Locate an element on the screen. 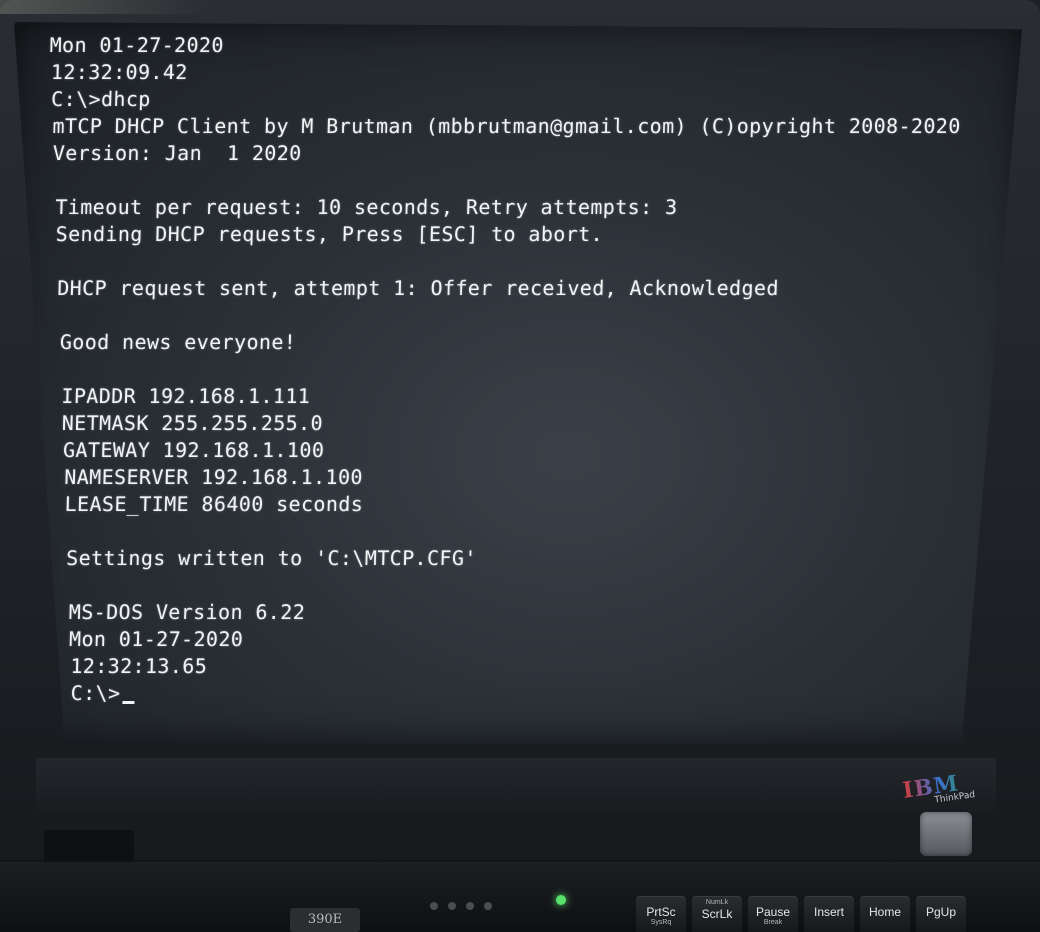  terminal-line: NETMASK 255.255.255.0 is located at coordinates (192, 423).